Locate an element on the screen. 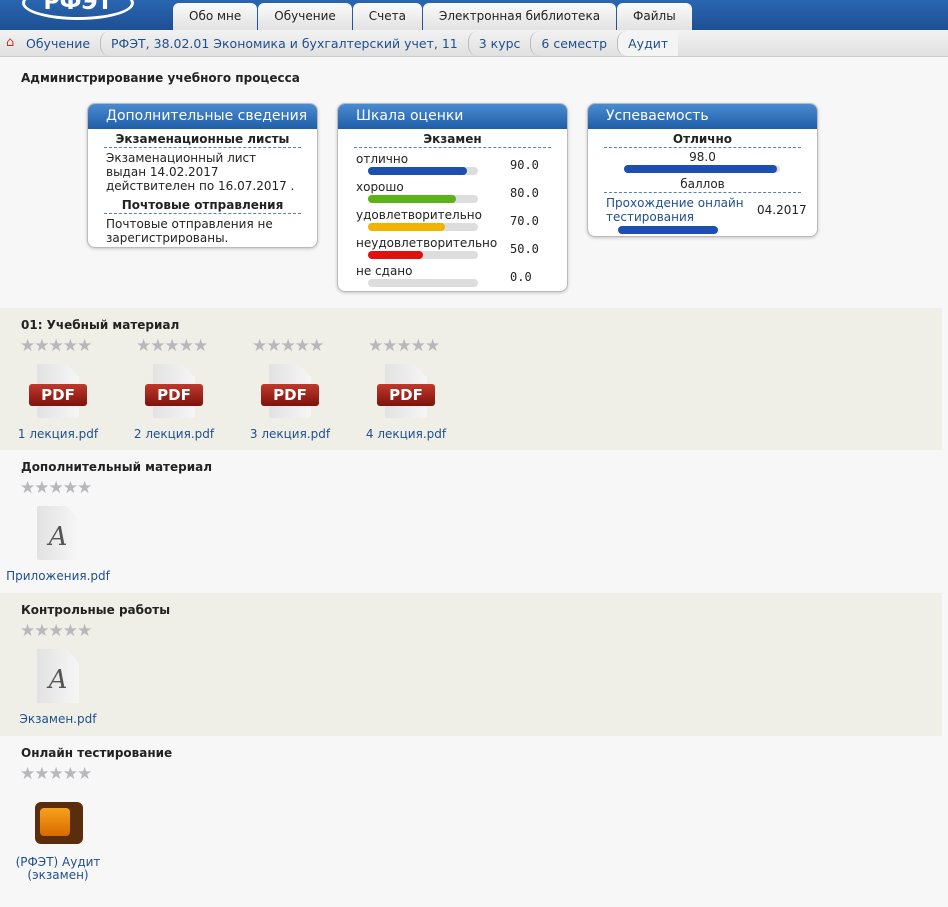 This screenshot has height=907, width=948. grade-label: не сдано is located at coordinates (384, 271).